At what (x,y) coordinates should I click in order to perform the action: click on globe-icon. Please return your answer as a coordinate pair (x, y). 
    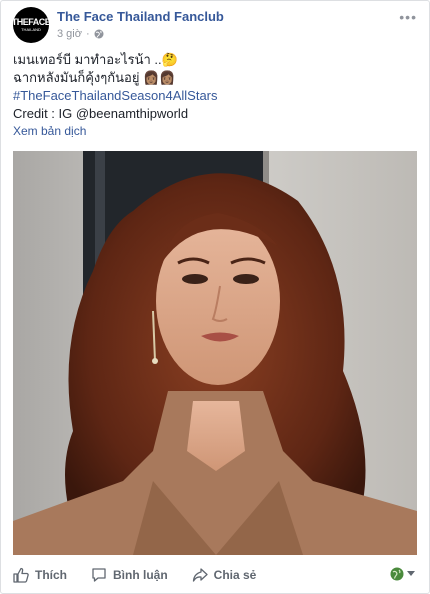
    Looking at the image, I should click on (99, 34).